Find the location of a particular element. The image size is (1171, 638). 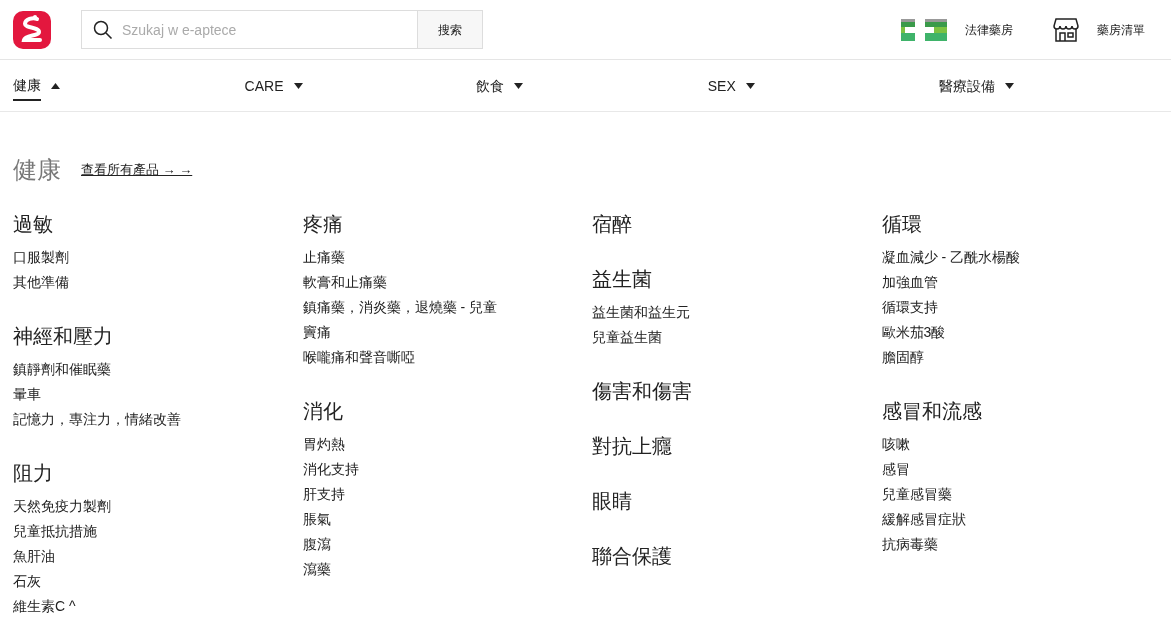

view-all-link: 查看所有產品 → → is located at coordinates (137, 170).